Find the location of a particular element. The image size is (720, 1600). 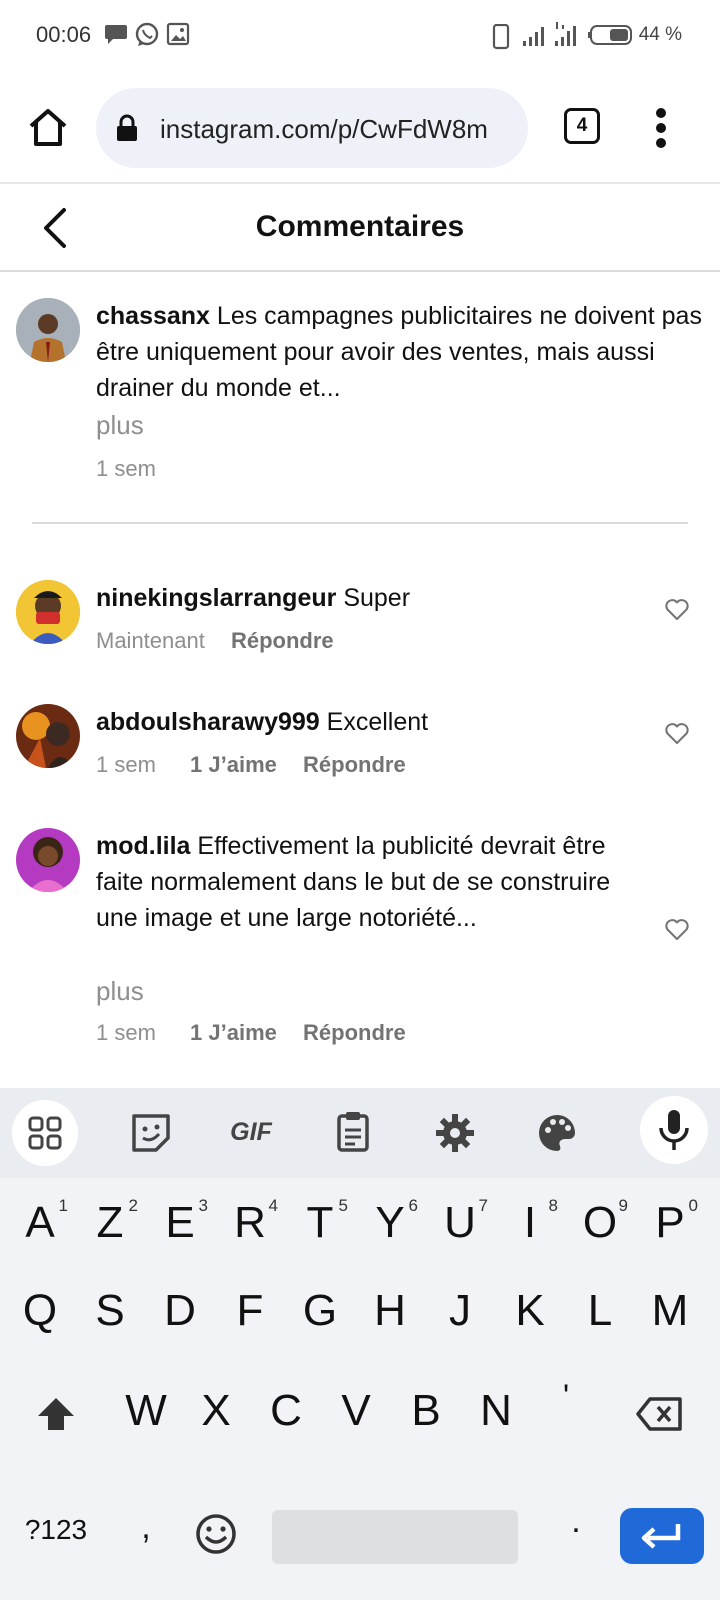

comment-body: Excellent is located at coordinates (377, 722).